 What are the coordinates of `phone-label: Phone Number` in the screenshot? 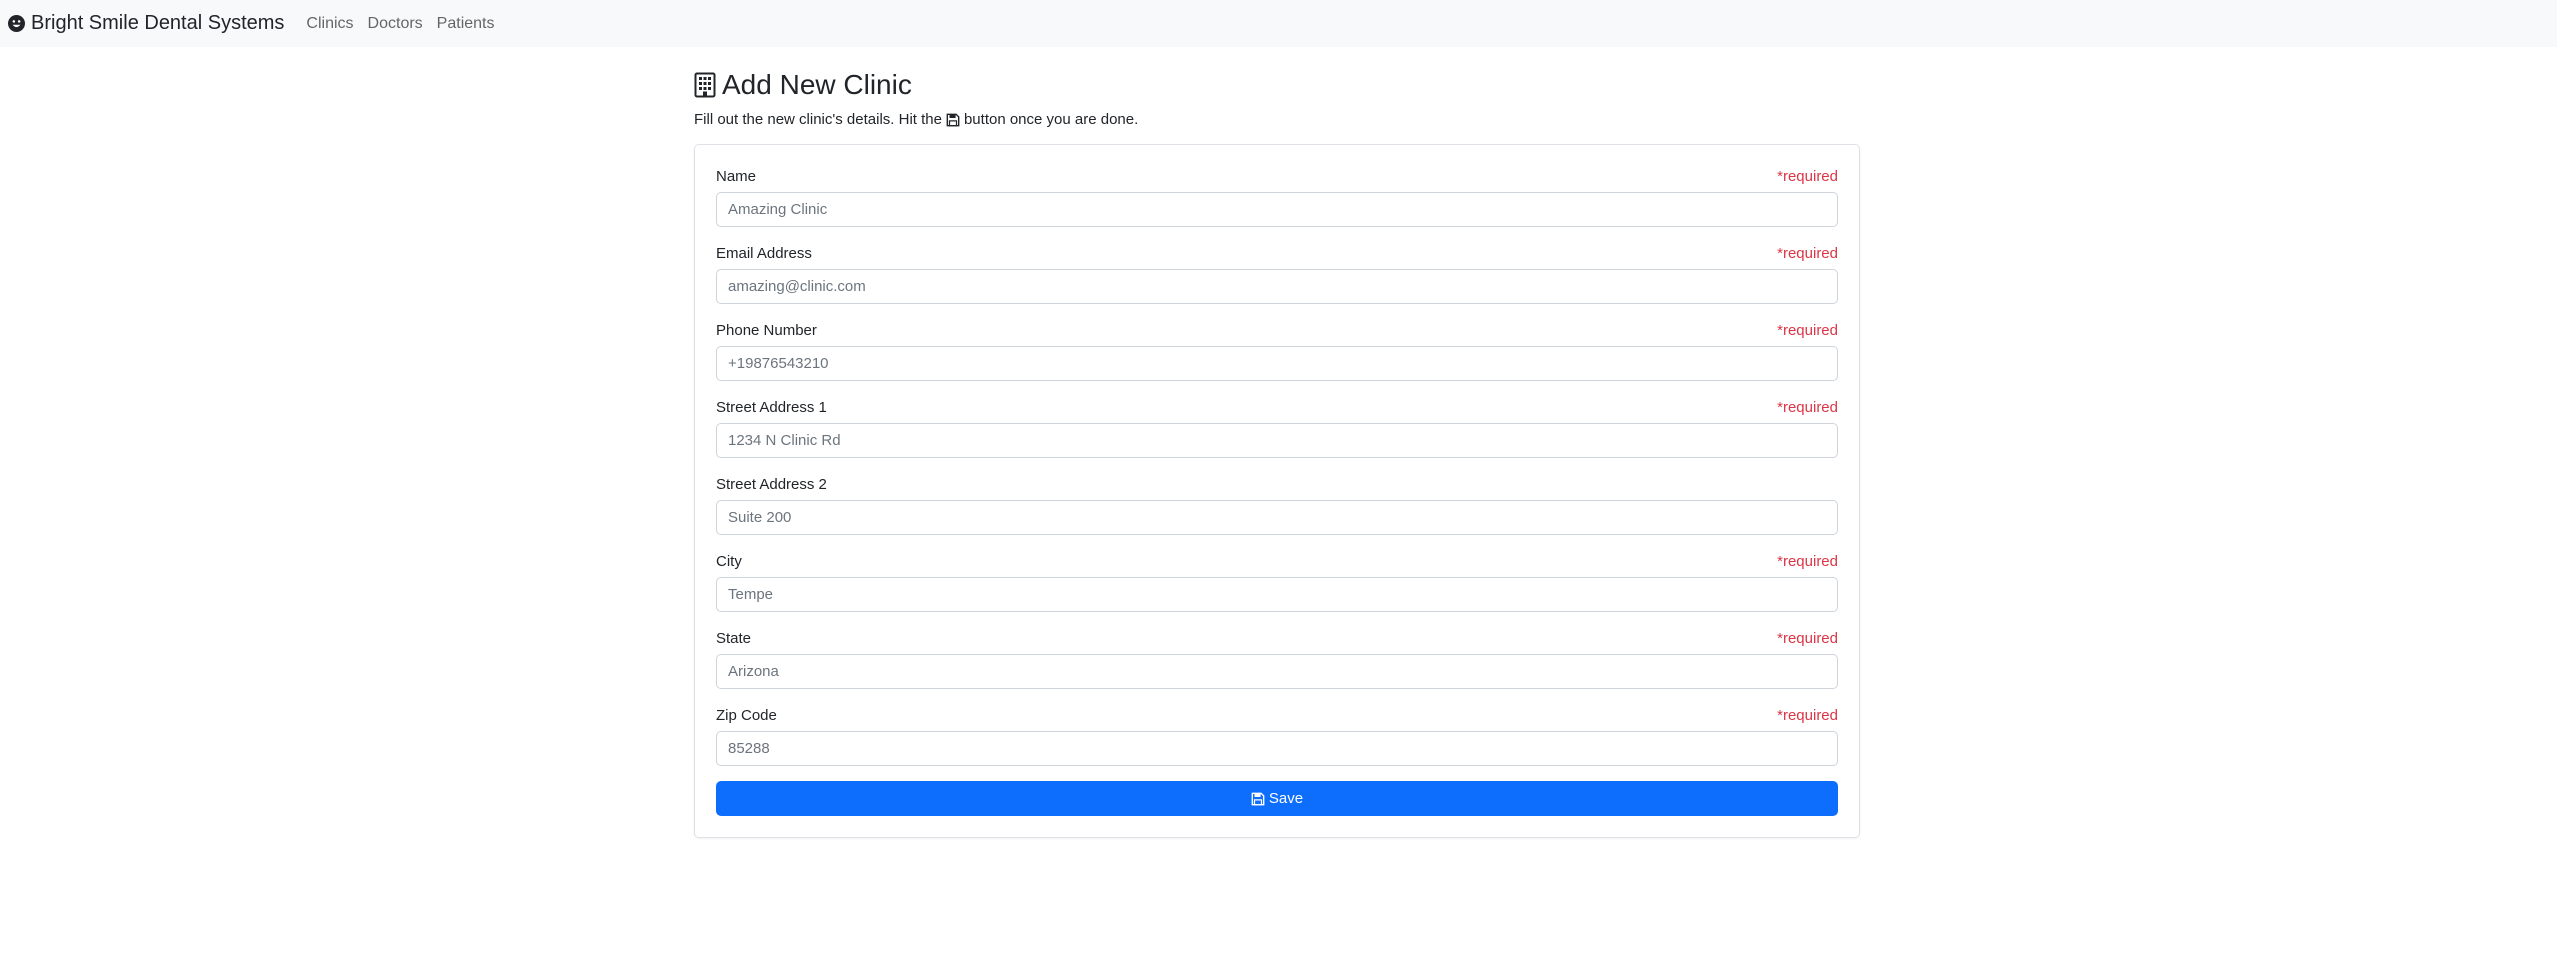 It's located at (766, 330).